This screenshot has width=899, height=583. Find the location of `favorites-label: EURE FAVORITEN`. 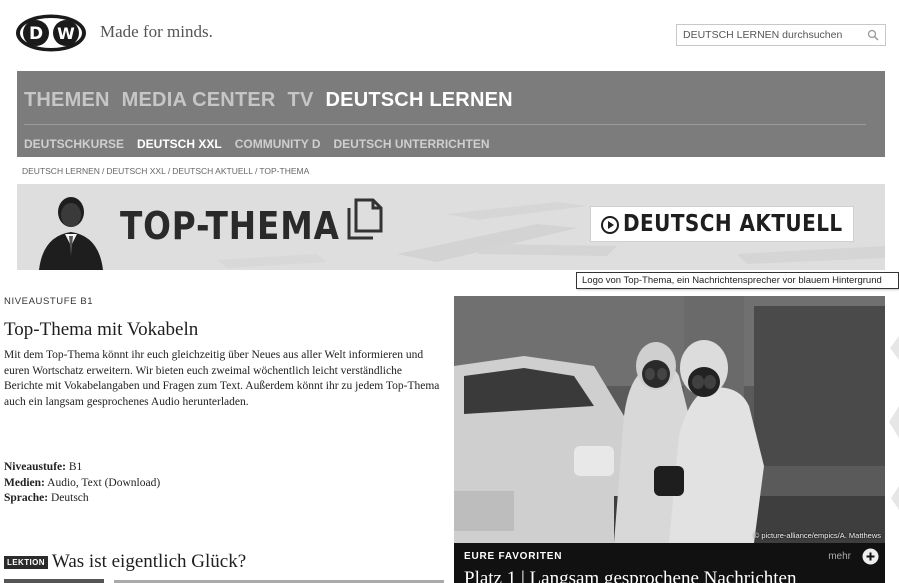

favorites-label: EURE FAVORITEN is located at coordinates (513, 556).